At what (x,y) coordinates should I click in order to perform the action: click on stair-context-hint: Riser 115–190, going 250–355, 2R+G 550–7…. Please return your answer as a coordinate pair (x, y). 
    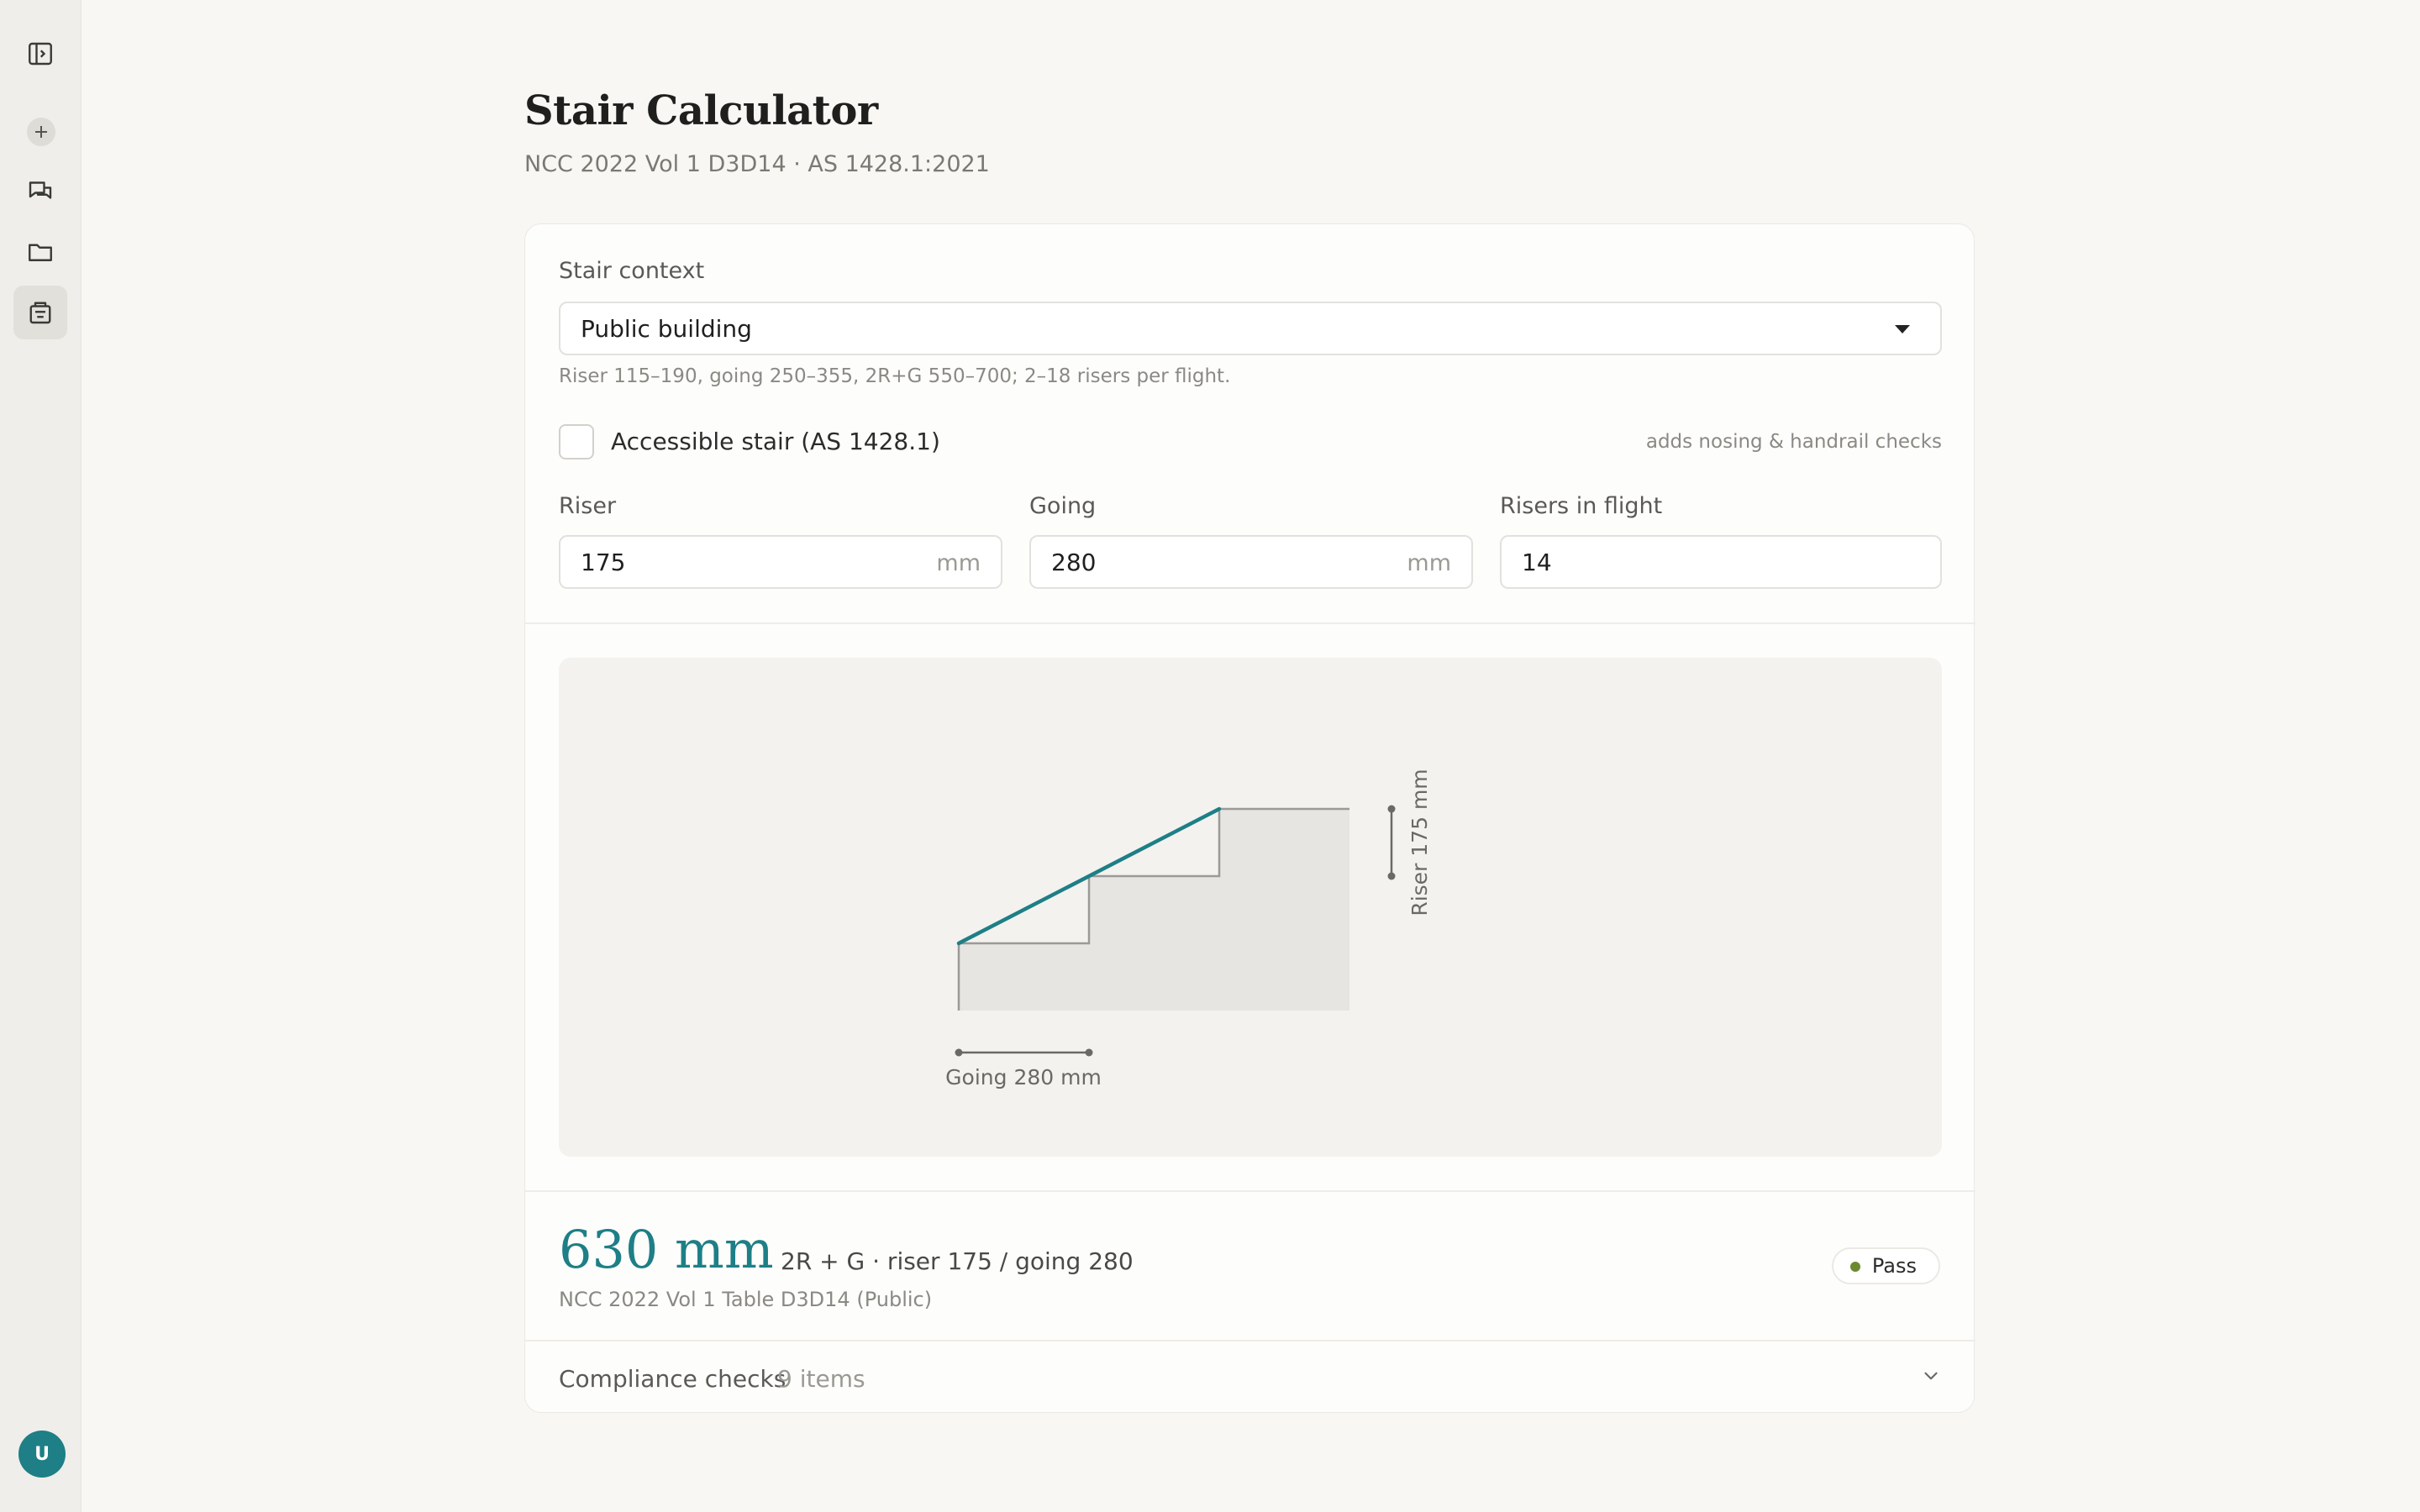
    Looking at the image, I should click on (895, 376).